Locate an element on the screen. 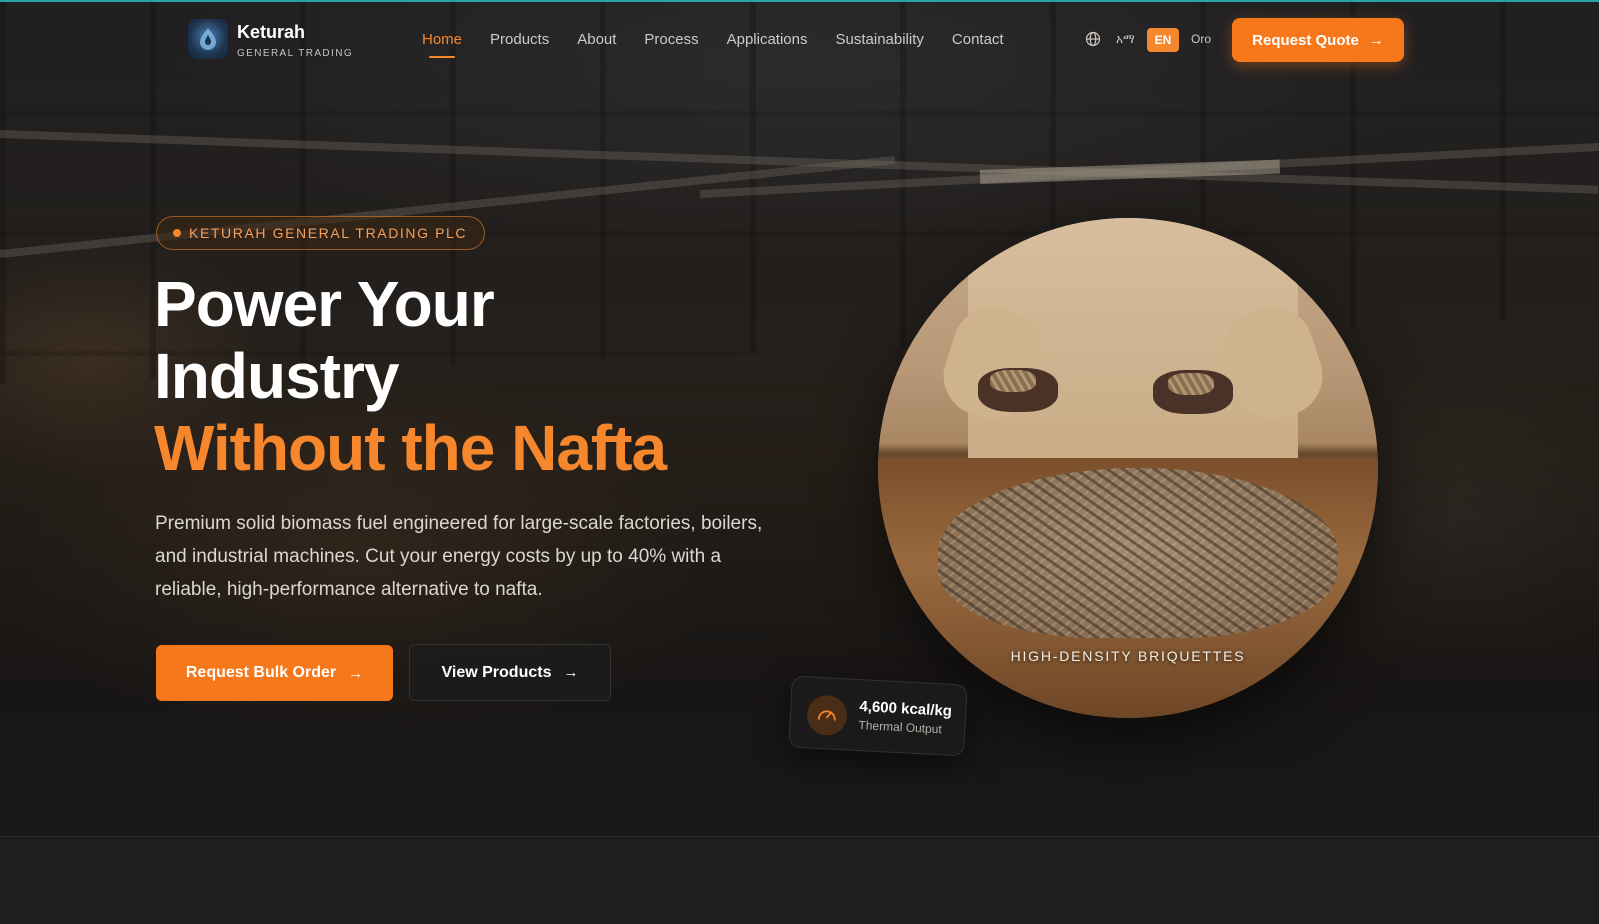  lang-english-button: EN is located at coordinates (1163, 40).